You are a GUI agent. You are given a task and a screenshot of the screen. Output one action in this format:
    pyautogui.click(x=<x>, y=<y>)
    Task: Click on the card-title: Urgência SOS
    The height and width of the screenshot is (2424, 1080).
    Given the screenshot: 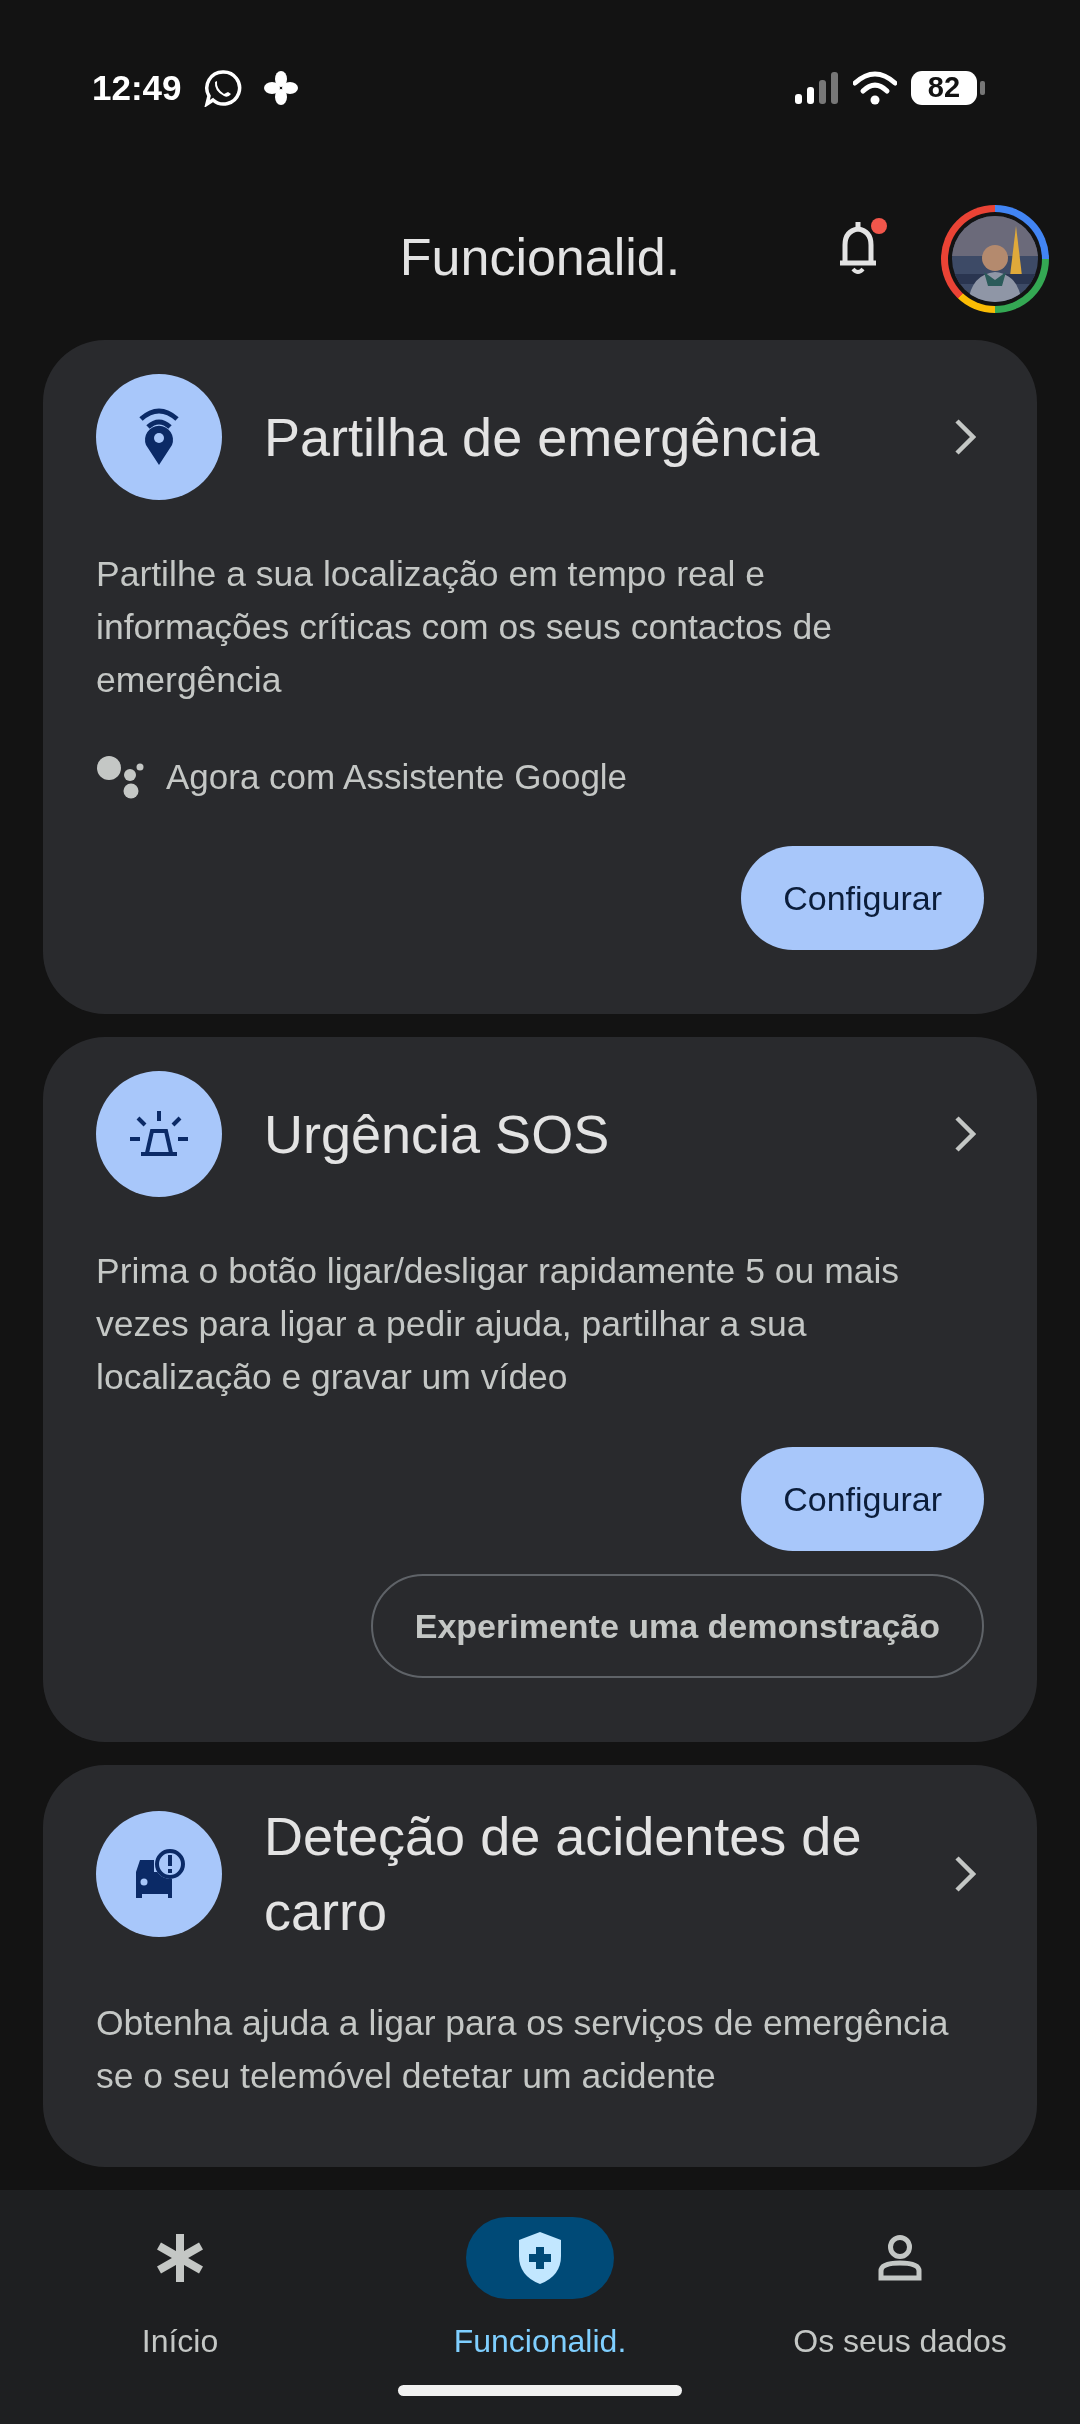 What is the action you would take?
    pyautogui.click(x=588, y=1134)
    